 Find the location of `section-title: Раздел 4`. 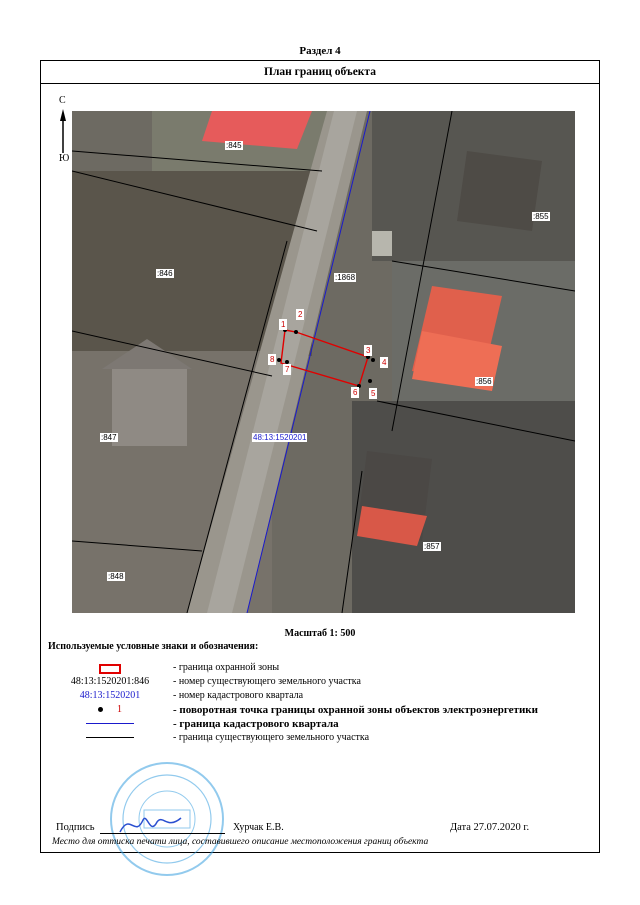

section-title: Раздел 4 is located at coordinates (320, 51).